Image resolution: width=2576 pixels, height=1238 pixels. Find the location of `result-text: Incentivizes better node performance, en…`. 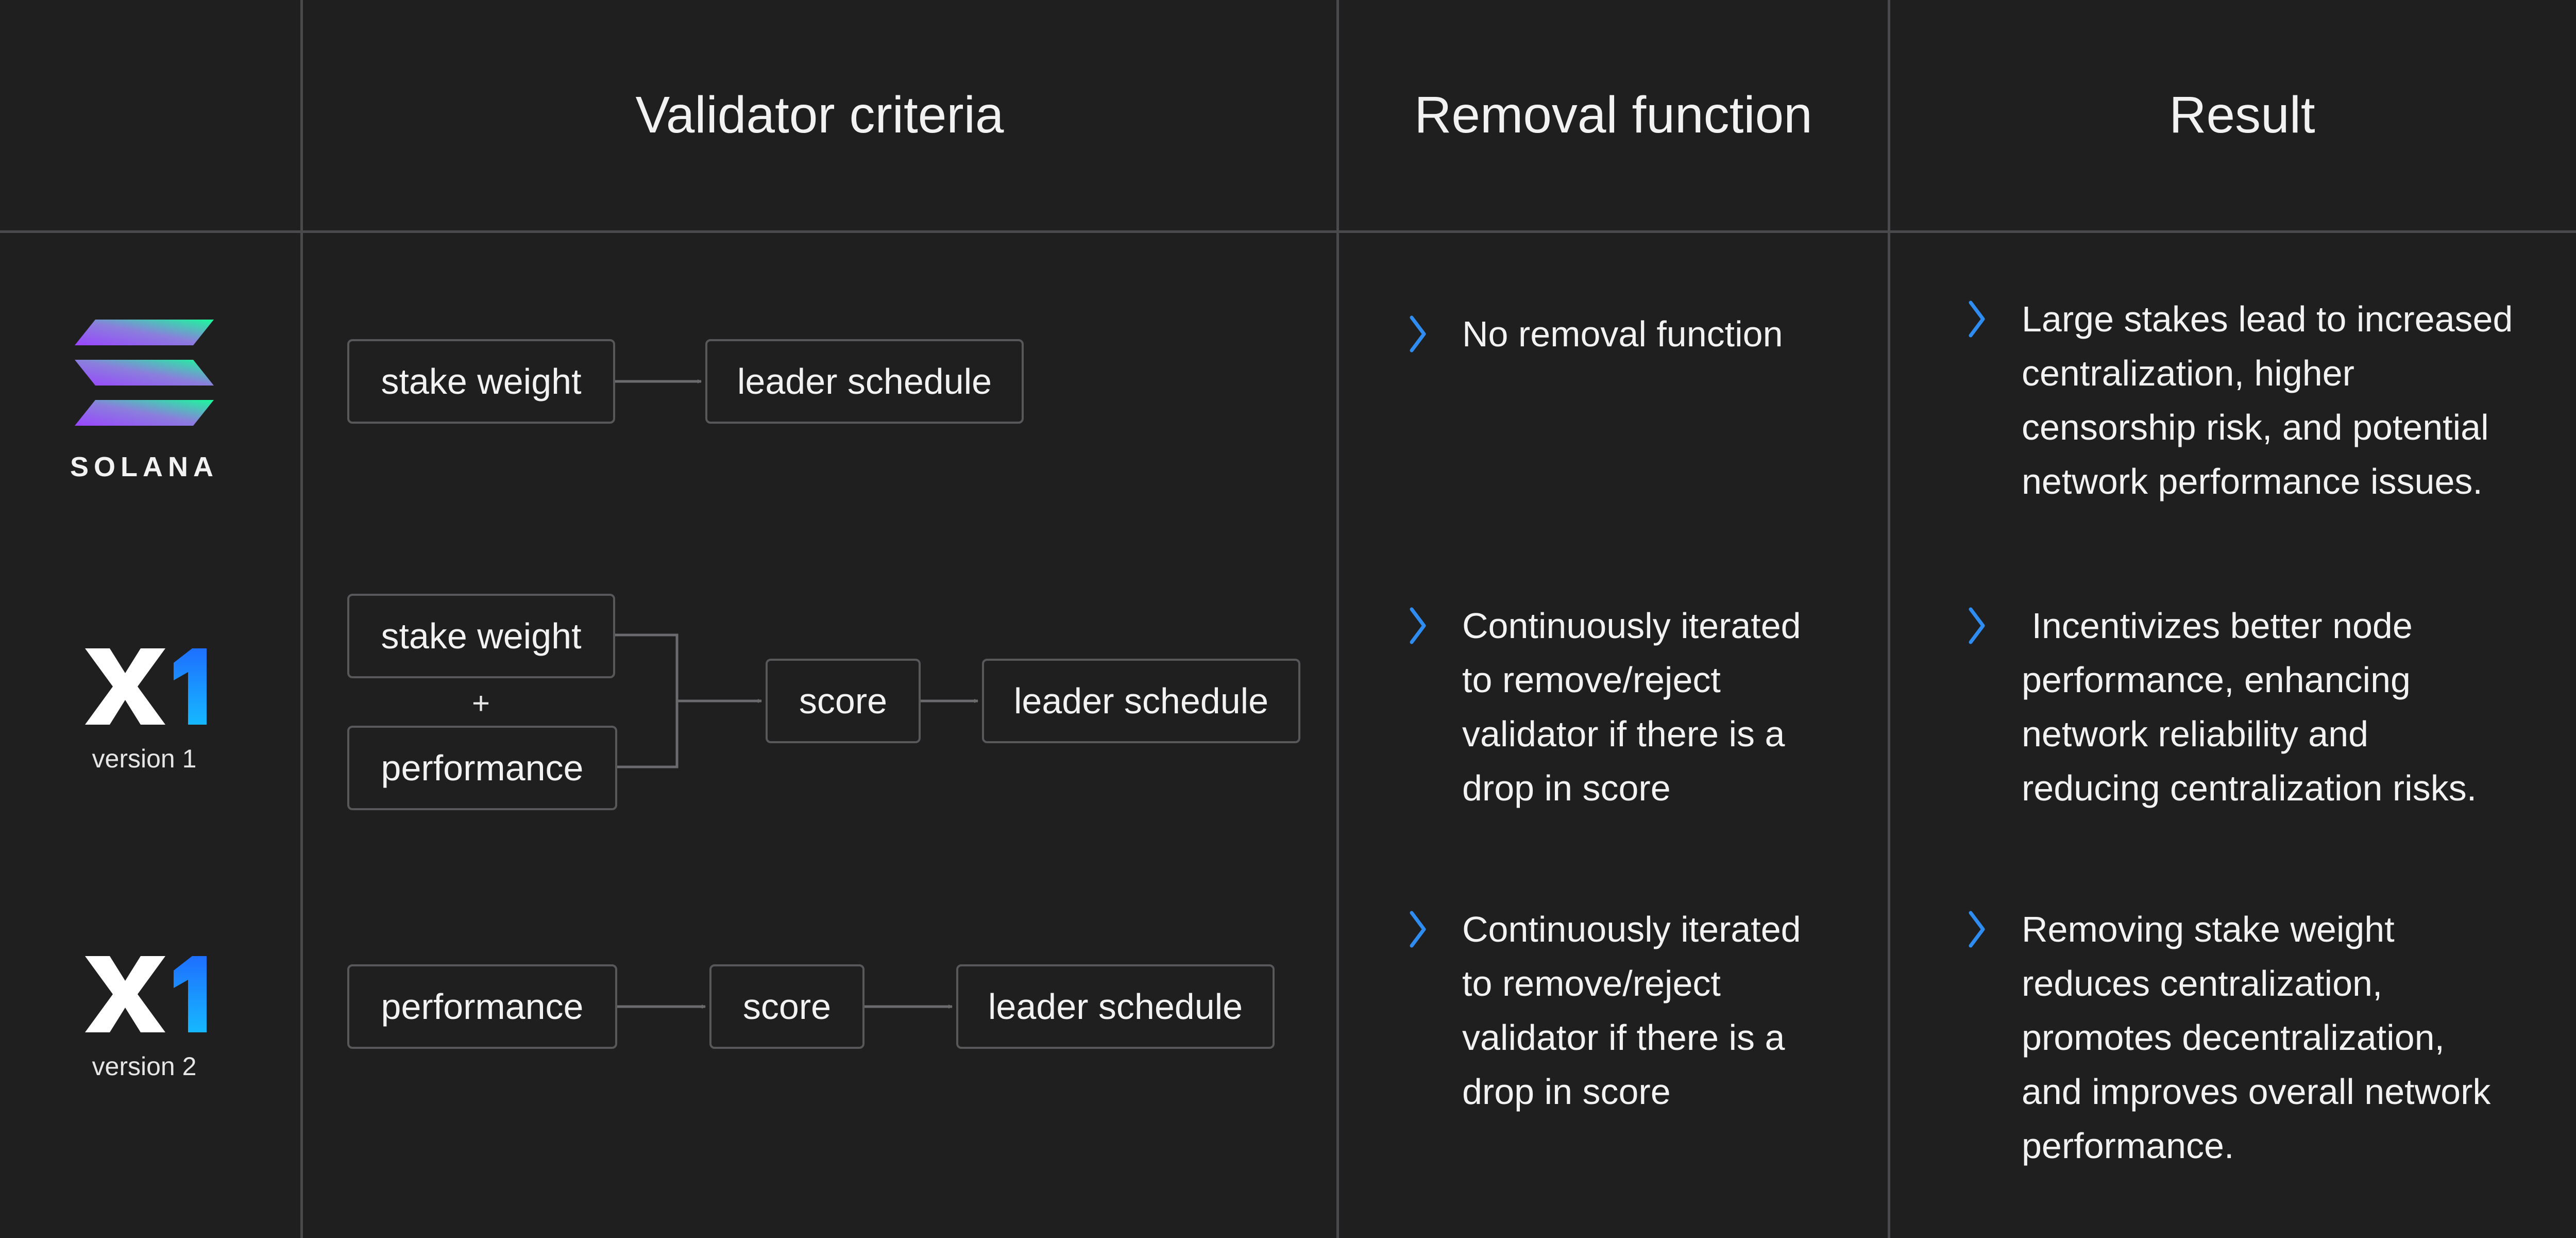

result-text: Incentivizes better node performance, en… is located at coordinates (2249, 707).